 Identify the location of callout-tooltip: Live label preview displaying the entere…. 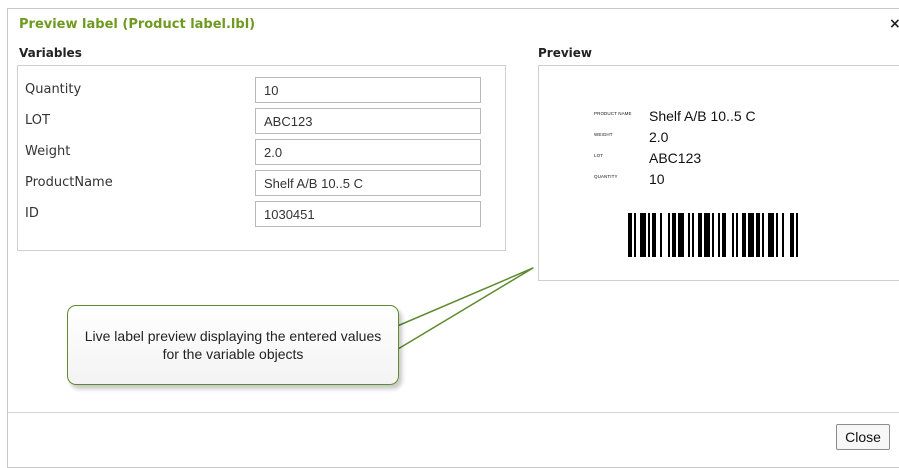
(233, 345).